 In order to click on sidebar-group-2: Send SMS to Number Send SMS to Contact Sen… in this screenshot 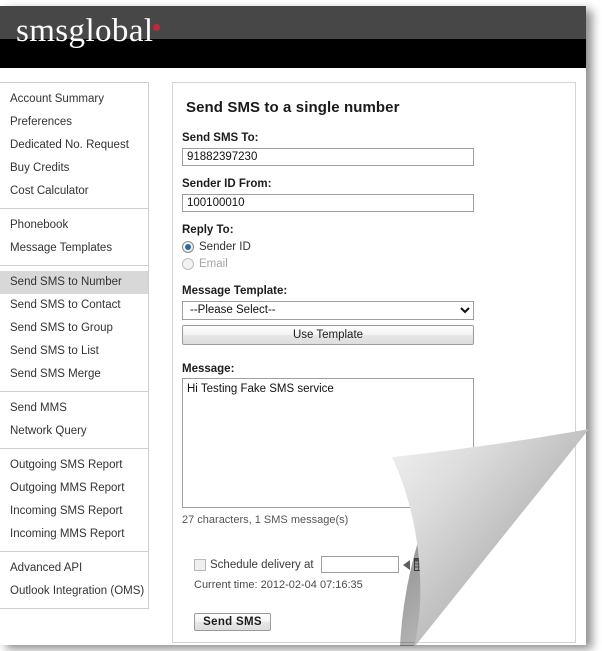, I will do `click(74, 329)`.